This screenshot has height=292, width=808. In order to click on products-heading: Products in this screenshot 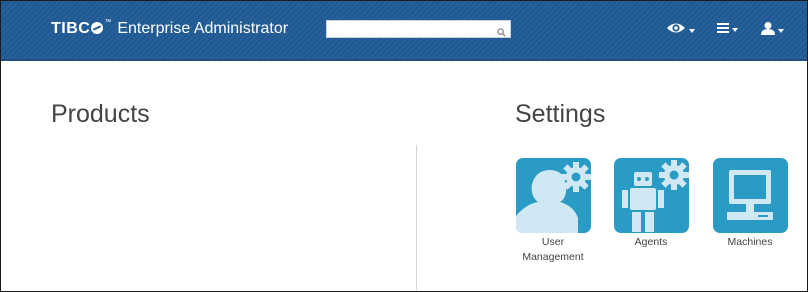, I will do `click(100, 114)`.